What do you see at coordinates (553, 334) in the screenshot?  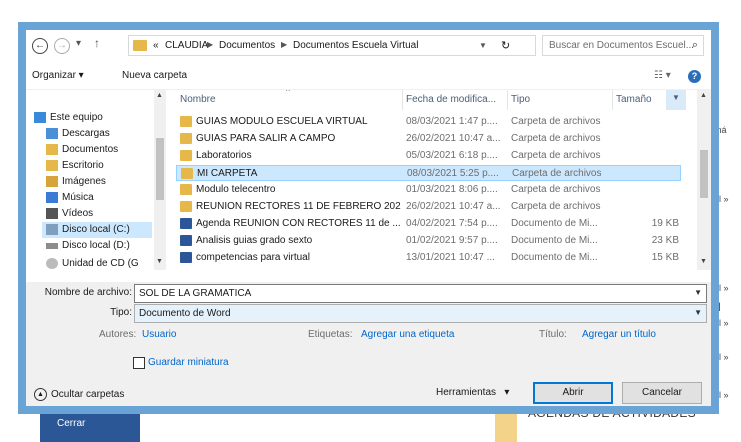 I see `title-label: Título:` at bounding box center [553, 334].